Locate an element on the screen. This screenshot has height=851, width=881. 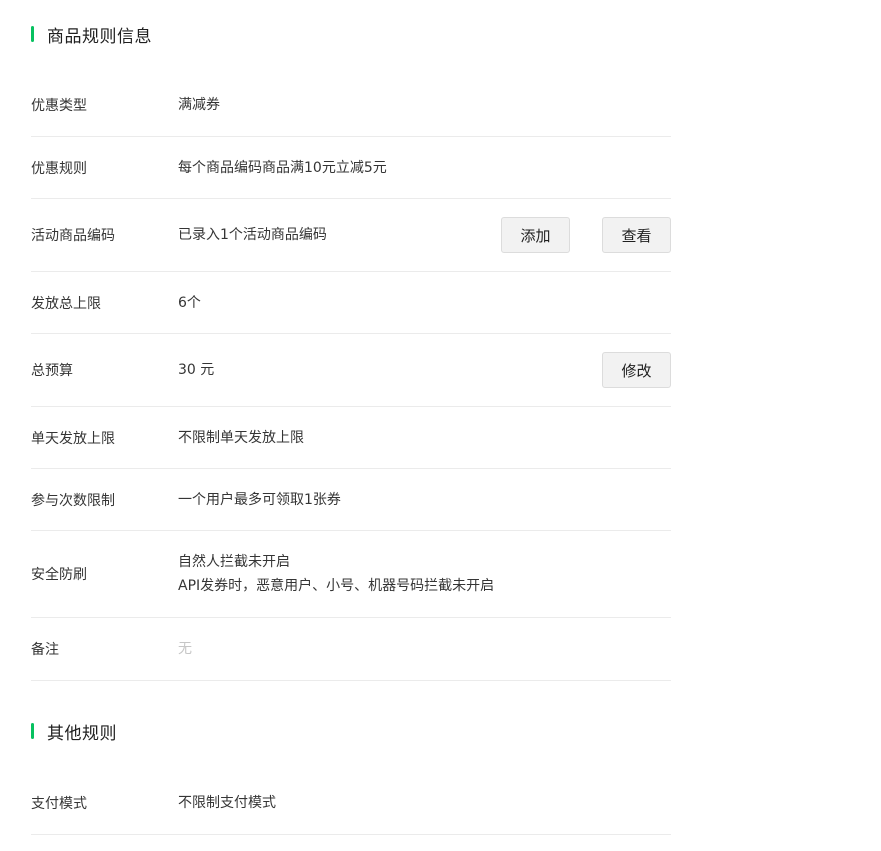
row-label: 活动商品编码 is located at coordinates (73, 236).